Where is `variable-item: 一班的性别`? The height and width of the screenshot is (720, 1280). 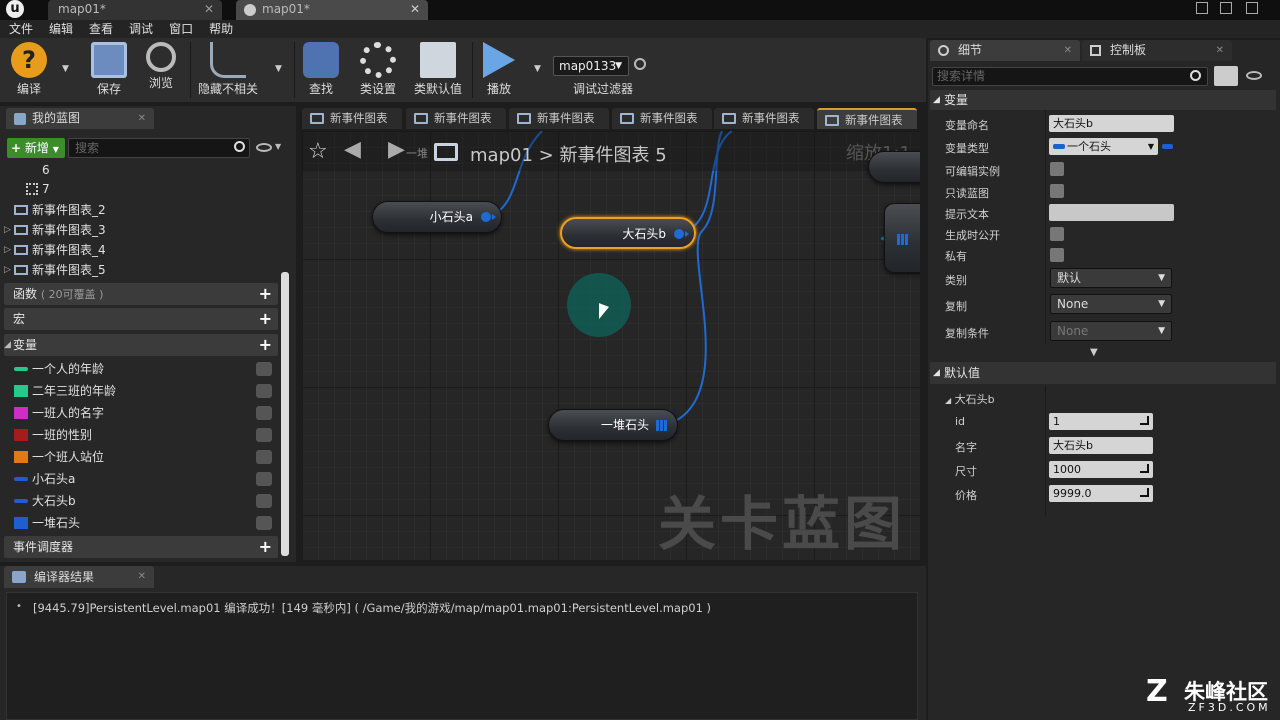
variable-item: 一班的性别 is located at coordinates (140, 435).